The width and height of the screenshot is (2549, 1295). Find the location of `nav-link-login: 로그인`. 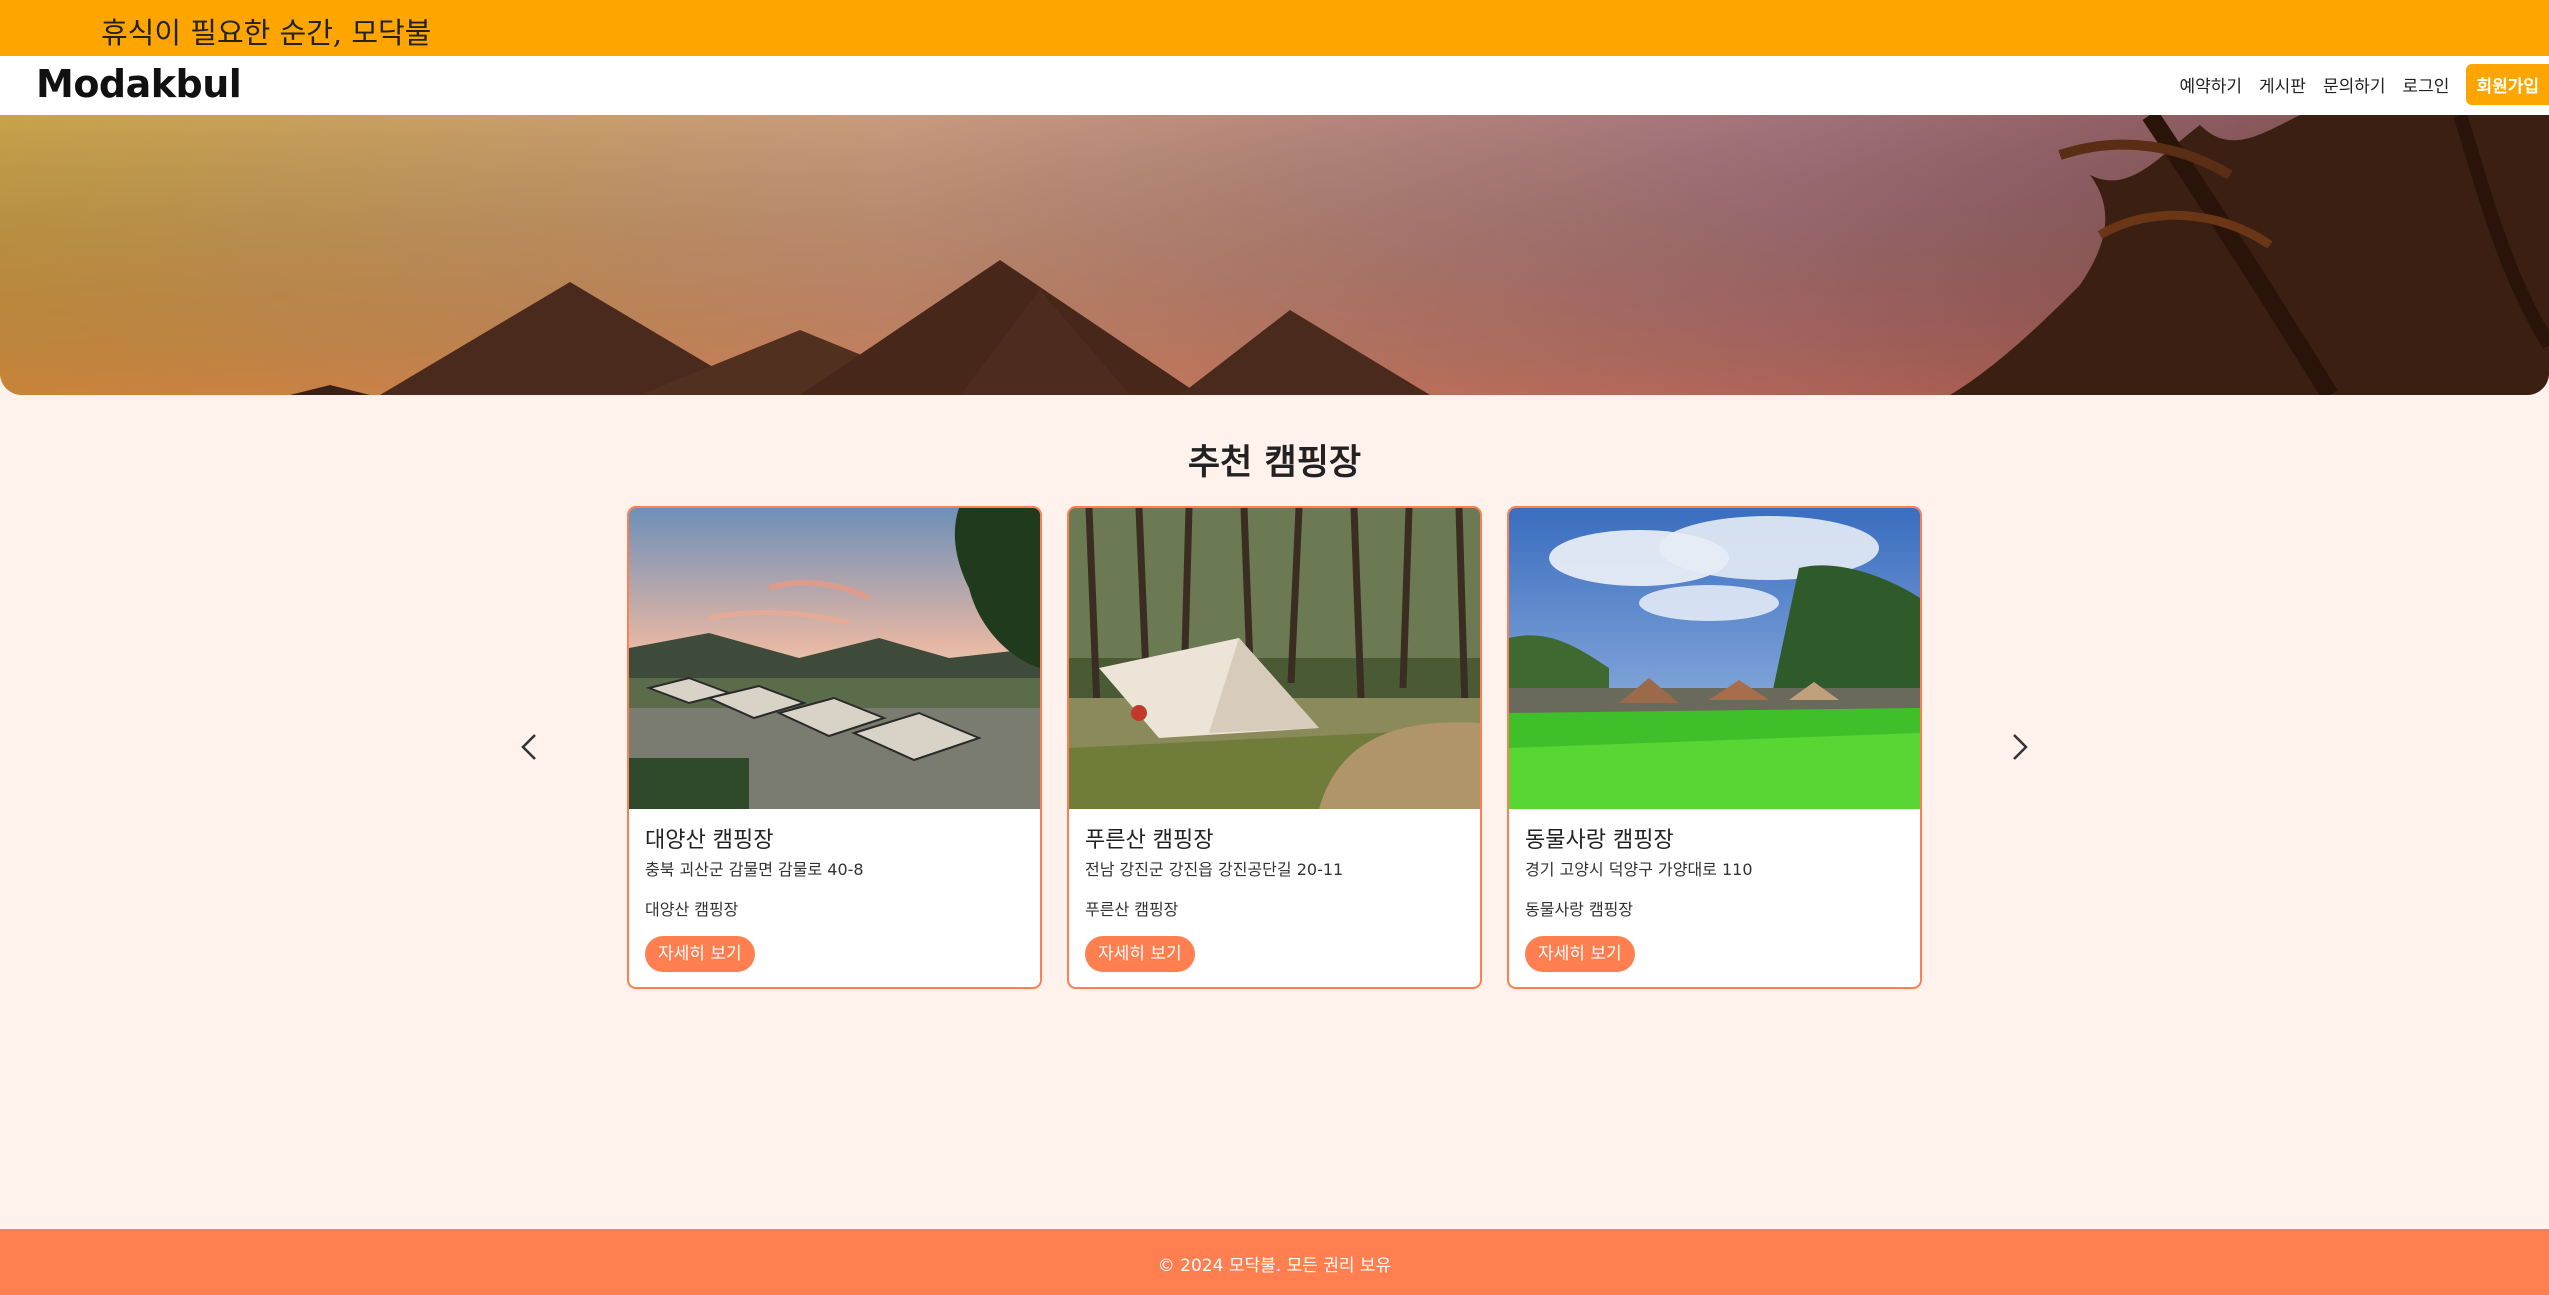

nav-link-login: 로그인 is located at coordinates (2426, 84).